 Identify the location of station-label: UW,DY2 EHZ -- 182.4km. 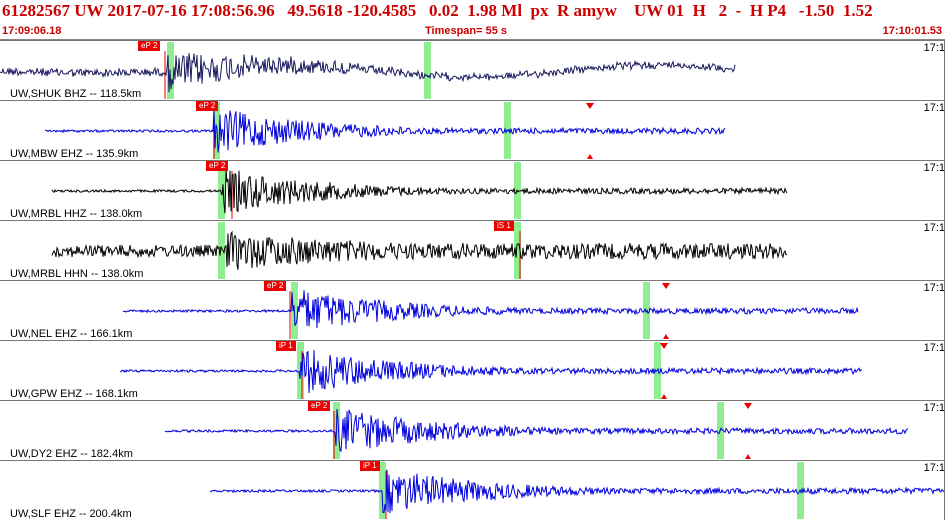
(71, 454).